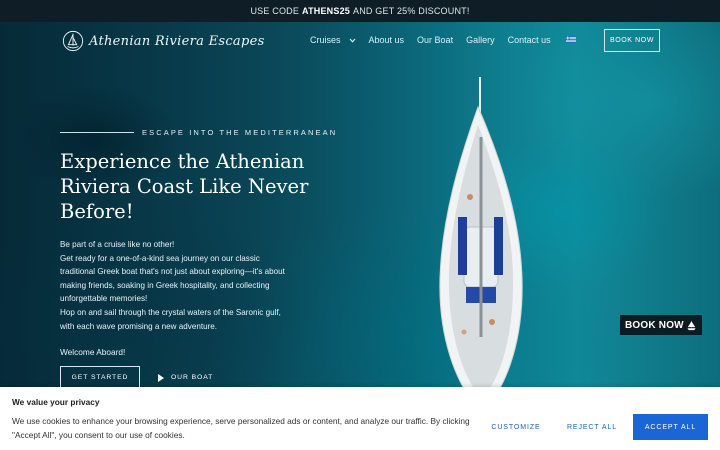  I want to click on play-icon, so click(161, 377).